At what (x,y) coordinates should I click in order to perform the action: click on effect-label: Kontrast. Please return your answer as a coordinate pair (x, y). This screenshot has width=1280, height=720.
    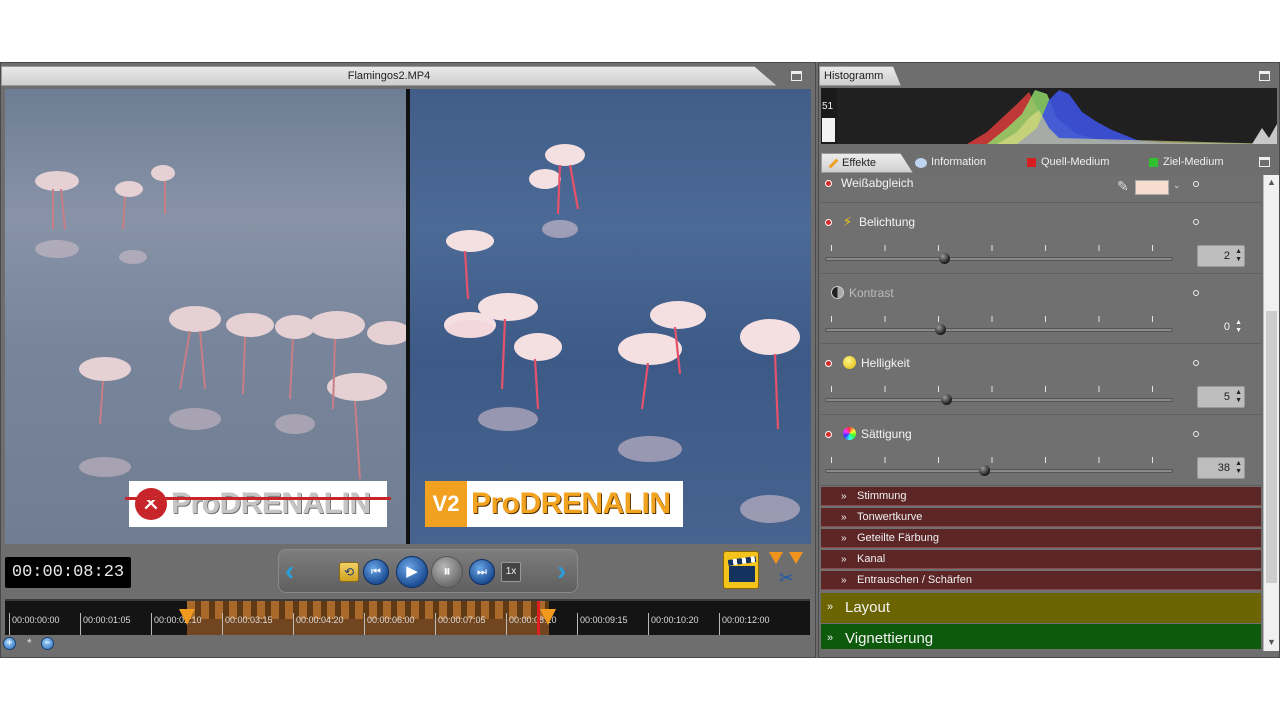
    Looking at the image, I should click on (871, 293).